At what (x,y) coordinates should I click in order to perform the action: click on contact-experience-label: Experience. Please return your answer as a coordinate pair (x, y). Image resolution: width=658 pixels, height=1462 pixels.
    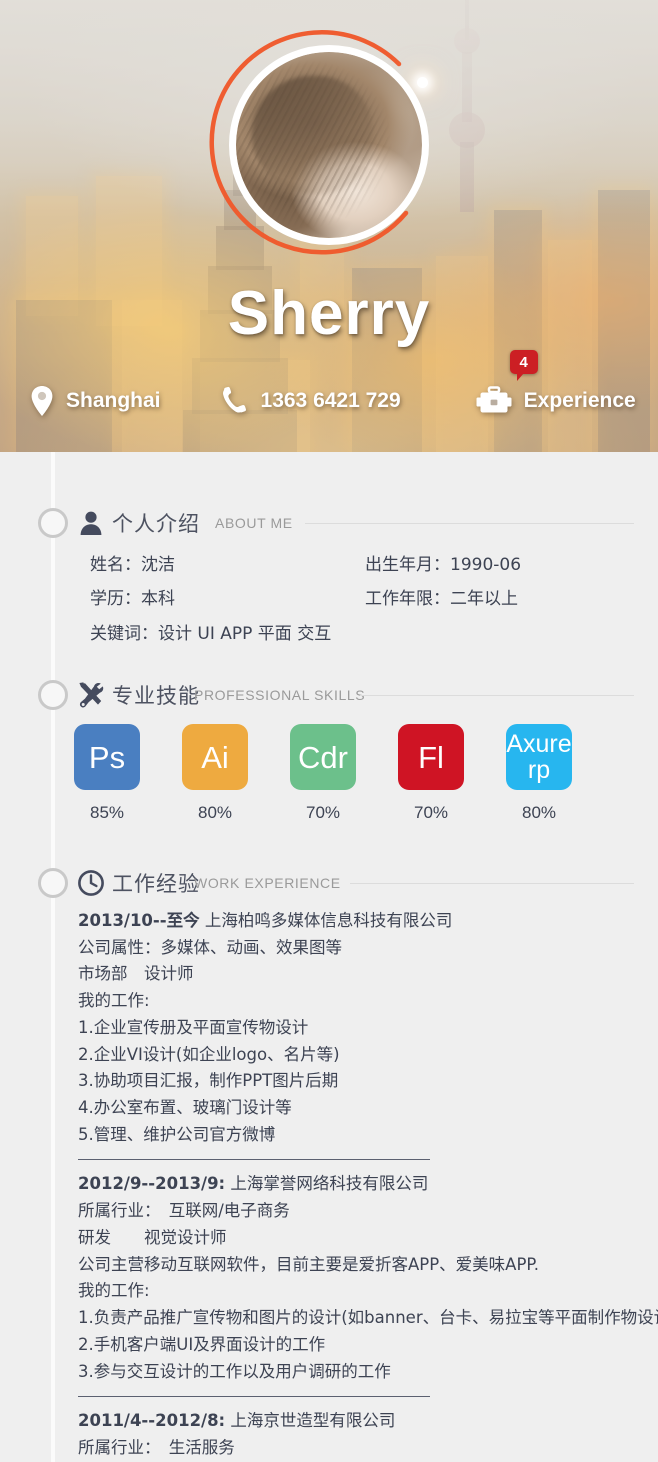
    Looking at the image, I should click on (579, 400).